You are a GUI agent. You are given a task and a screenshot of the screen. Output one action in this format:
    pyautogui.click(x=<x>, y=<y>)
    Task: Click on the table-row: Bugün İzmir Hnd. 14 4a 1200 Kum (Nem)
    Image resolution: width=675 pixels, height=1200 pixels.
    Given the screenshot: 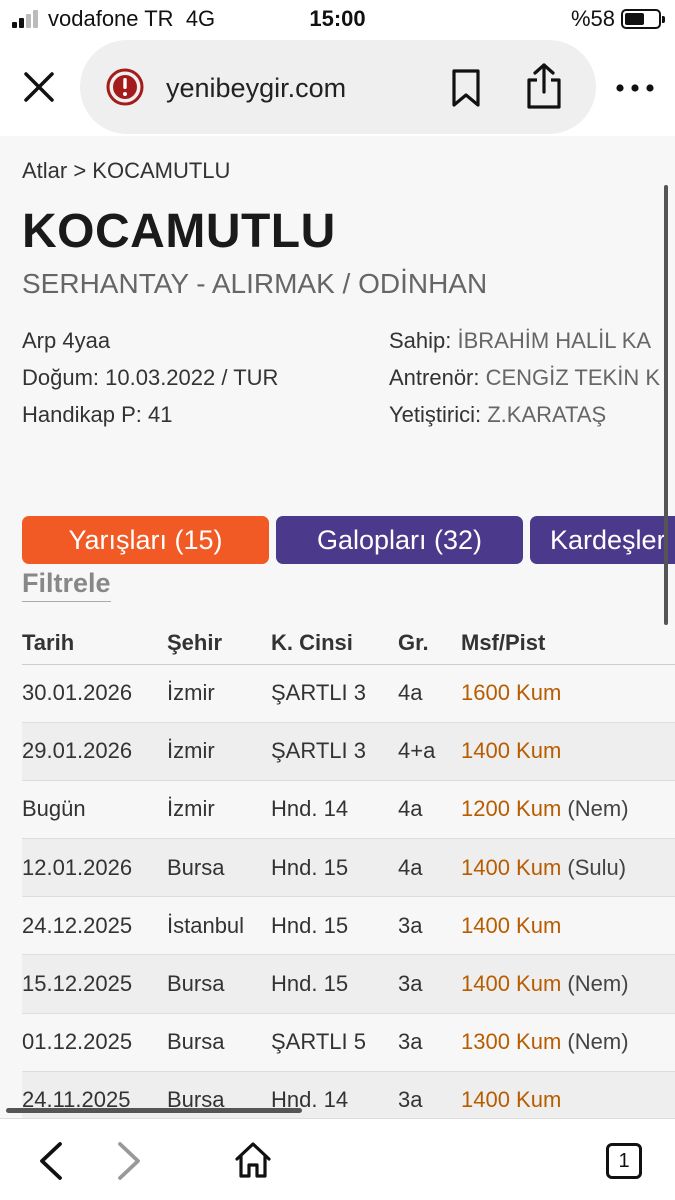 What is the action you would take?
    pyautogui.click(x=348, y=810)
    